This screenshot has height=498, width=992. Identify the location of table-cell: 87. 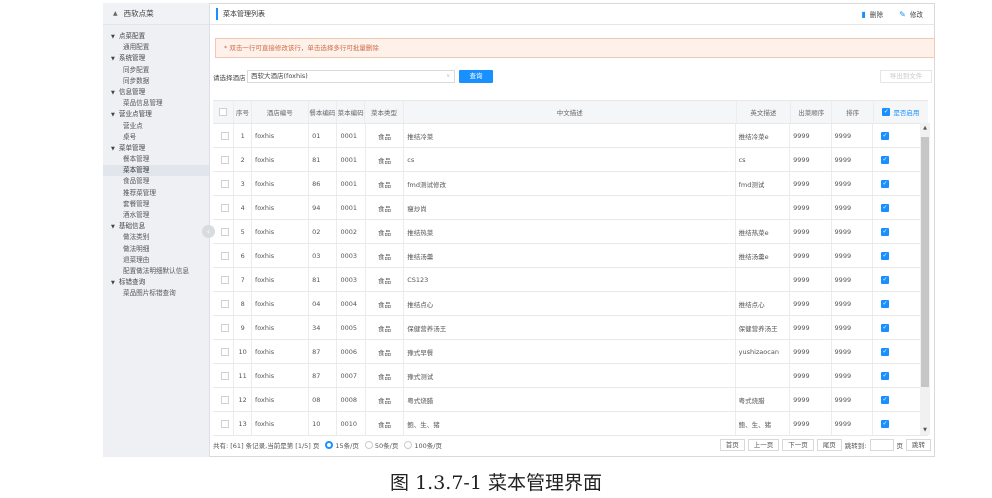
(323, 375).